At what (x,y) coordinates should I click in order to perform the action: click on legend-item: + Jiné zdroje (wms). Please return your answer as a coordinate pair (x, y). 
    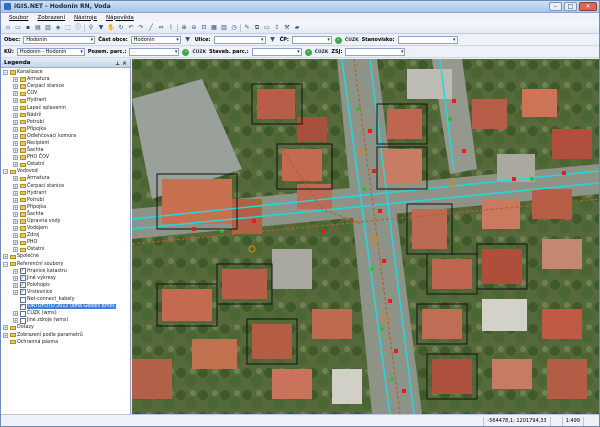
    Looking at the image, I should click on (66, 320).